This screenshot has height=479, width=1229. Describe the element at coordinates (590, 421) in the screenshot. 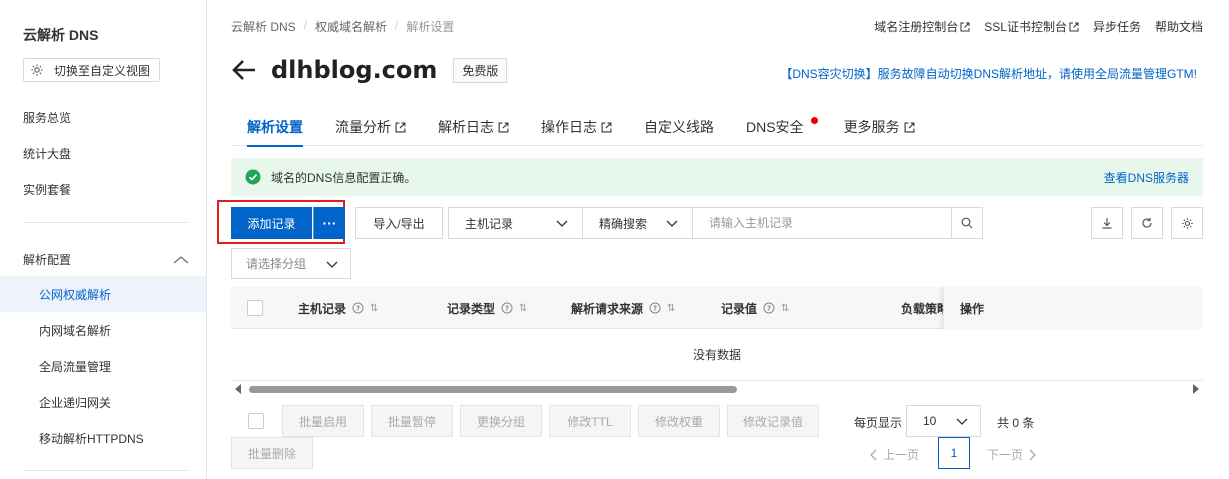

I see `modify-ttl-button: 修改TTL` at that location.